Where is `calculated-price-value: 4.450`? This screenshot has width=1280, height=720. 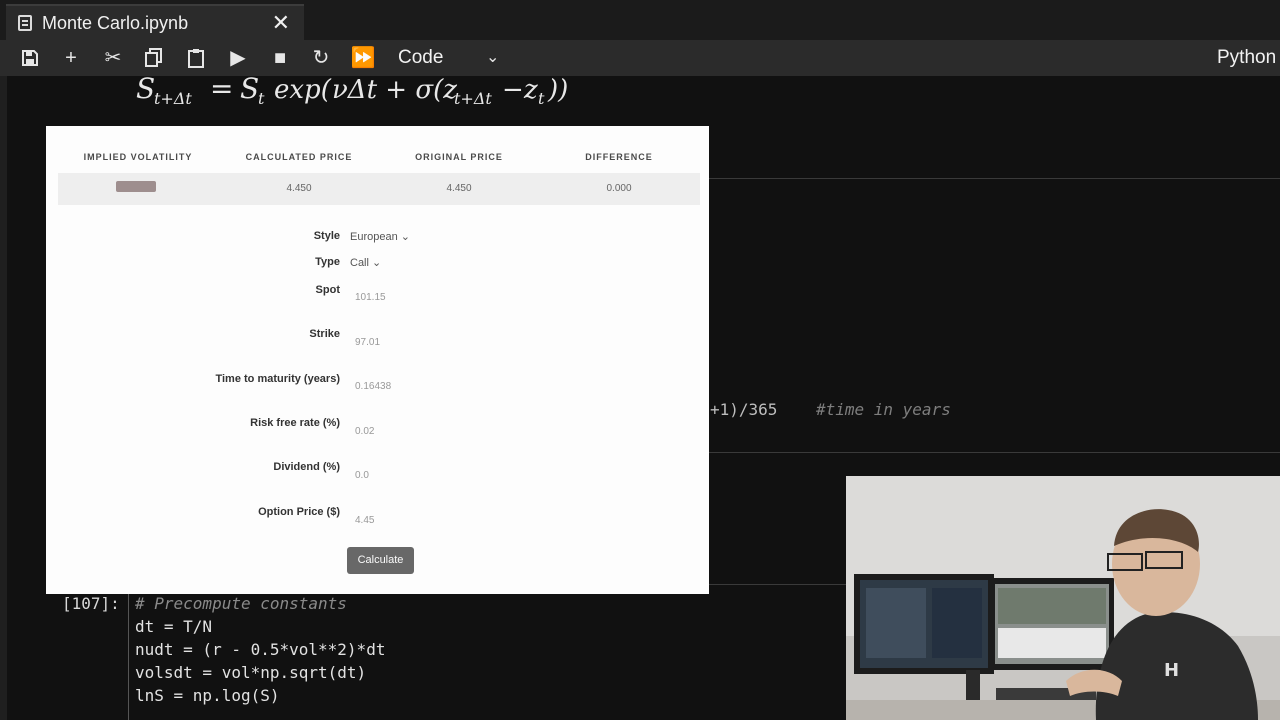 calculated-price-value: 4.450 is located at coordinates (299, 188).